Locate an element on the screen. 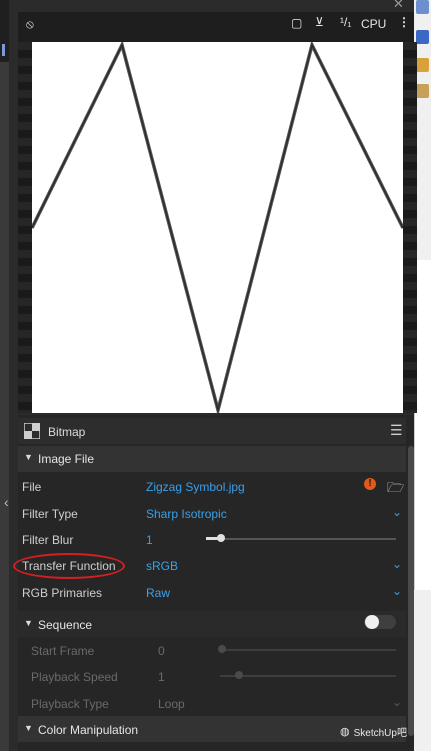 This screenshot has width=431, height=751. start-frame-slider is located at coordinates (308, 650).